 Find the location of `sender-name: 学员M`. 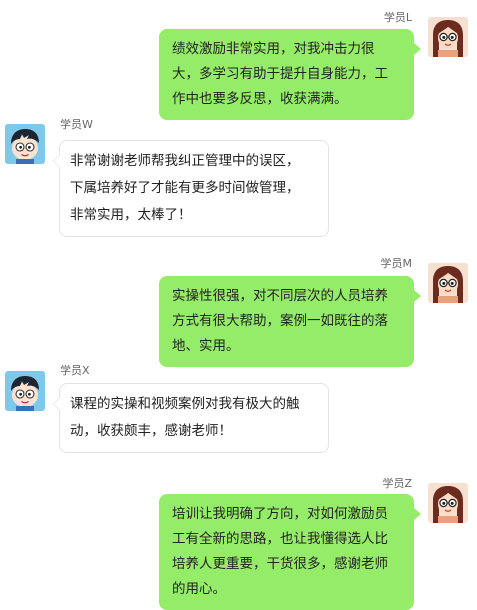

sender-name: 学员M is located at coordinates (396, 263).